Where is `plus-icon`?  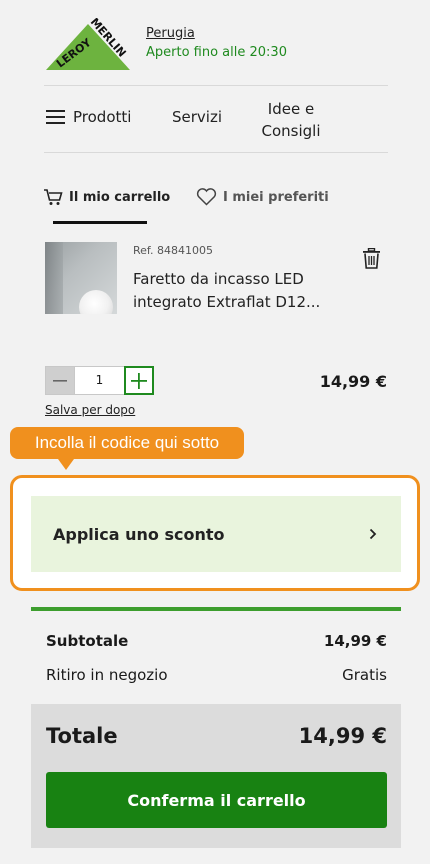 plus-icon is located at coordinates (139, 380).